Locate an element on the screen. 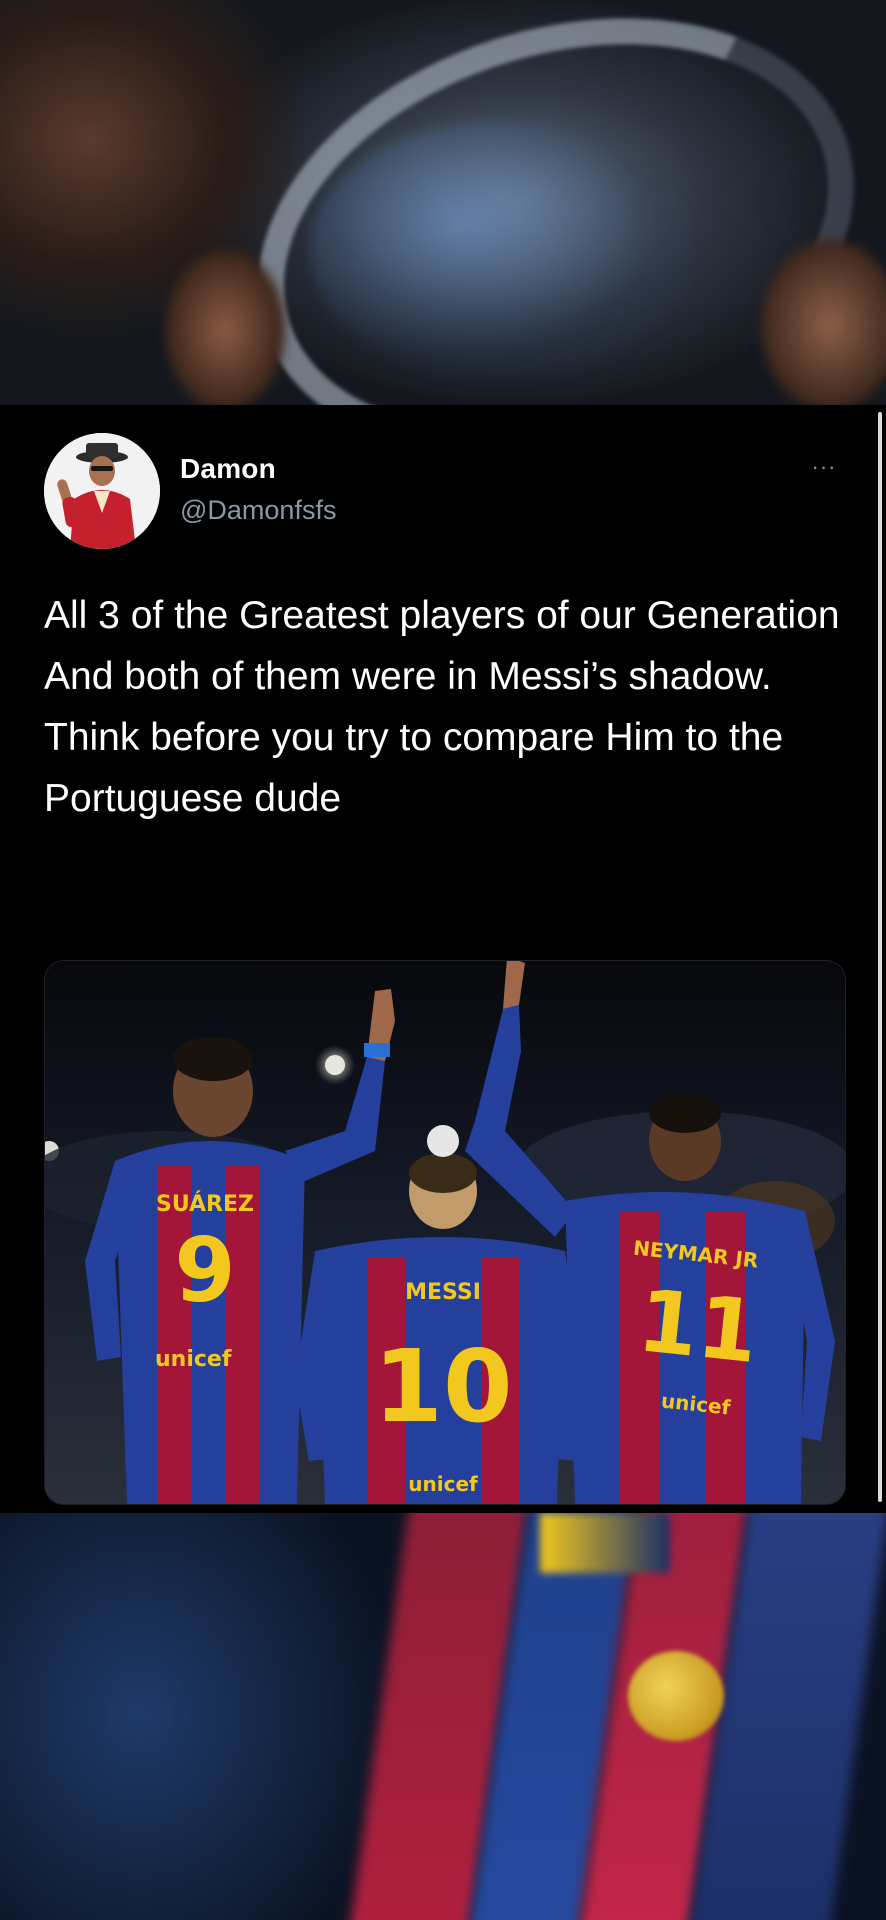 Image resolution: width=886 pixels, height=1920 pixels. hand-right-blur is located at coordinates (823, 322).